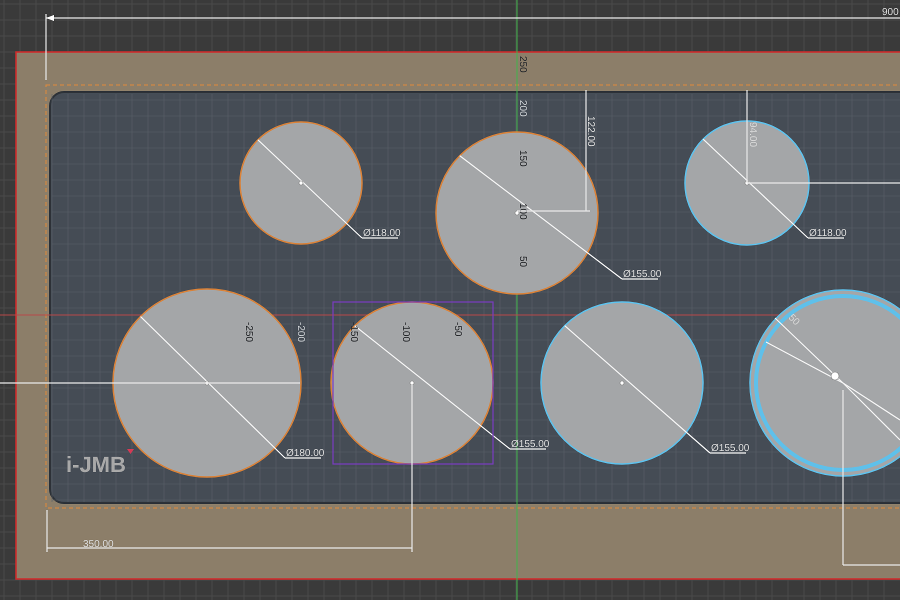 The width and height of the screenshot is (900, 600). Describe the element at coordinates (457, 329) in the screenshot. I see `ruler-label: -50` at that location.